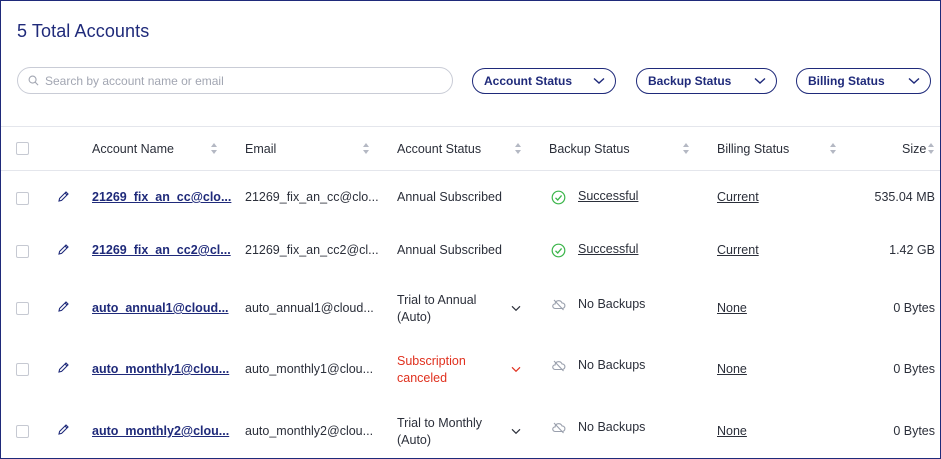 The width and height of the screenshot is (941, 459). Describe the element at coordinates (431, 361) in the screenshot. I see `account-status-line: Subscription` at that location.